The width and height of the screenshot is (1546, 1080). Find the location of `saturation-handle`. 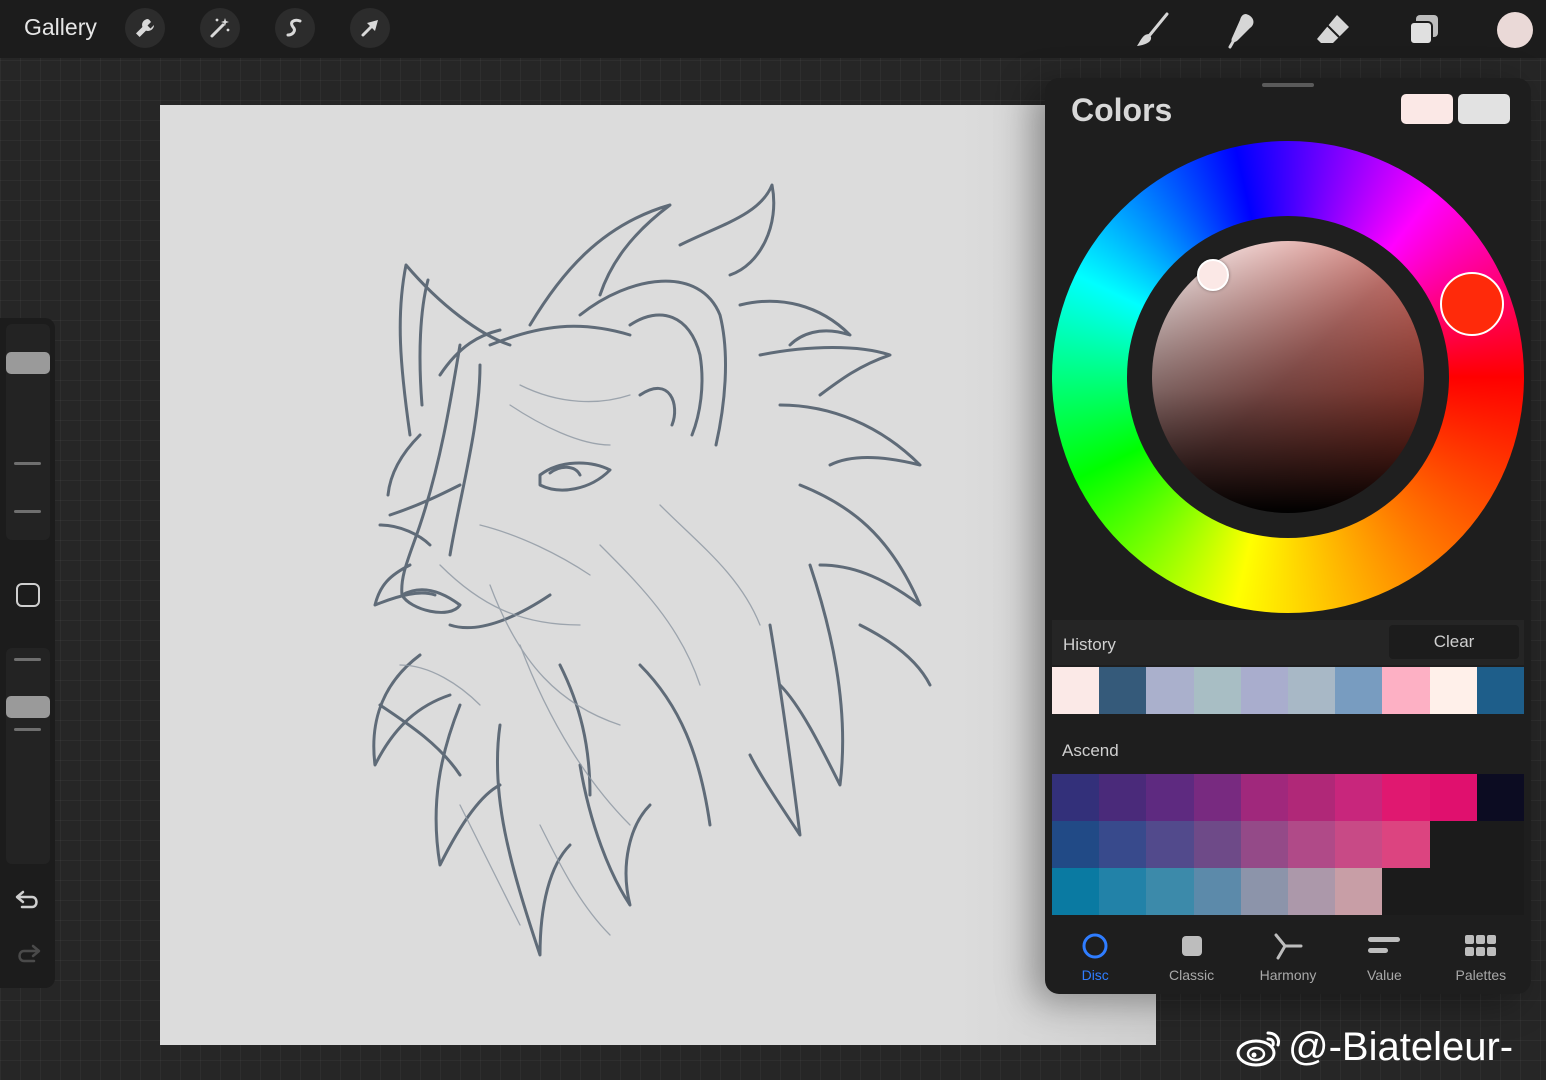

saturation-handle is located at coordinates (1213, 275).